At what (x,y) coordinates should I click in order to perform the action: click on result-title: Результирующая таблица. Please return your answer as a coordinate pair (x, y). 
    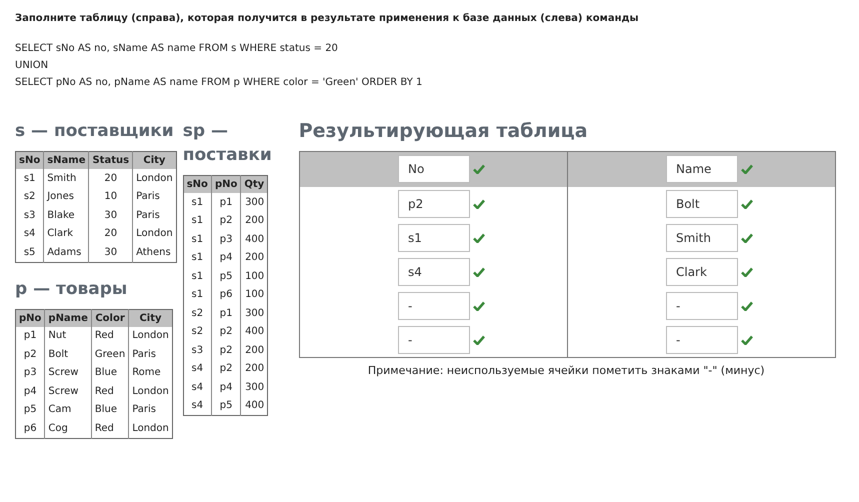
    Looking at the image, I should click on (443, 131).